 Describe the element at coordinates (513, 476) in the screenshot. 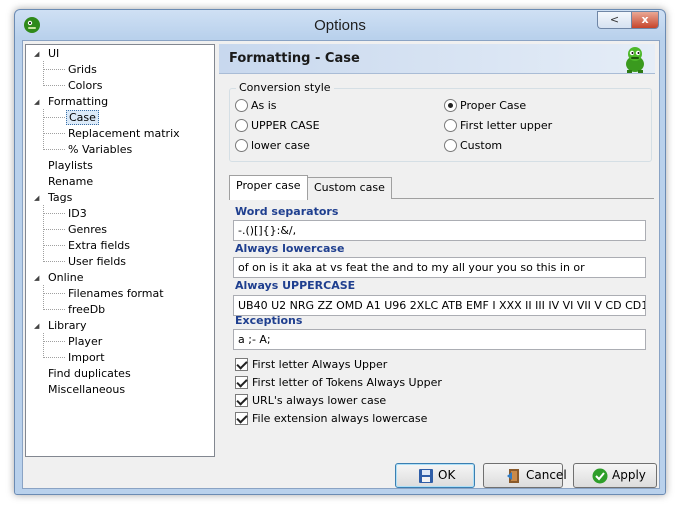

I see `exit-door-icon` at that location.